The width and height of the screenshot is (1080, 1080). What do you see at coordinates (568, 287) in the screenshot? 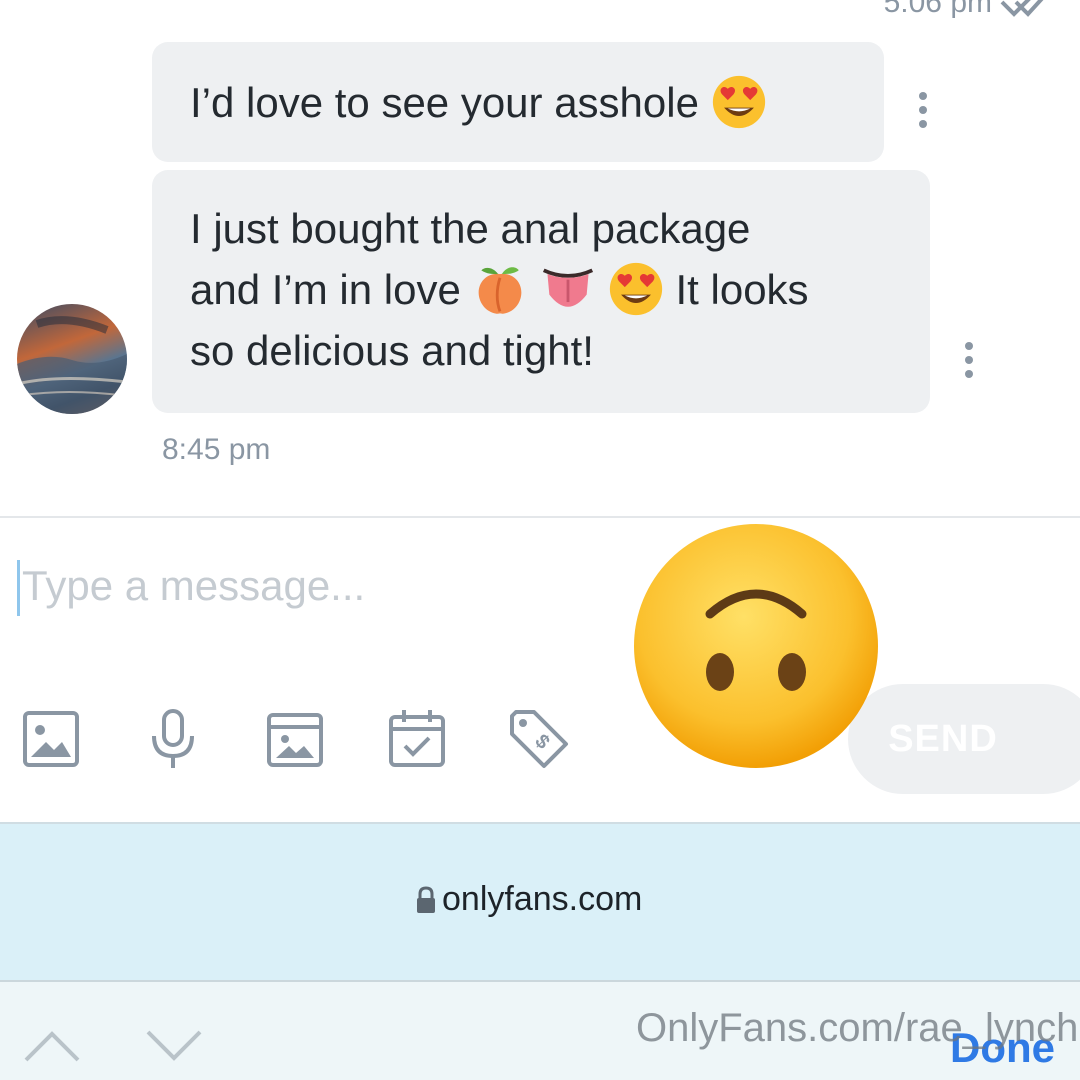
I see `tongue-emoji-icon` at bounding box center [568, 287].